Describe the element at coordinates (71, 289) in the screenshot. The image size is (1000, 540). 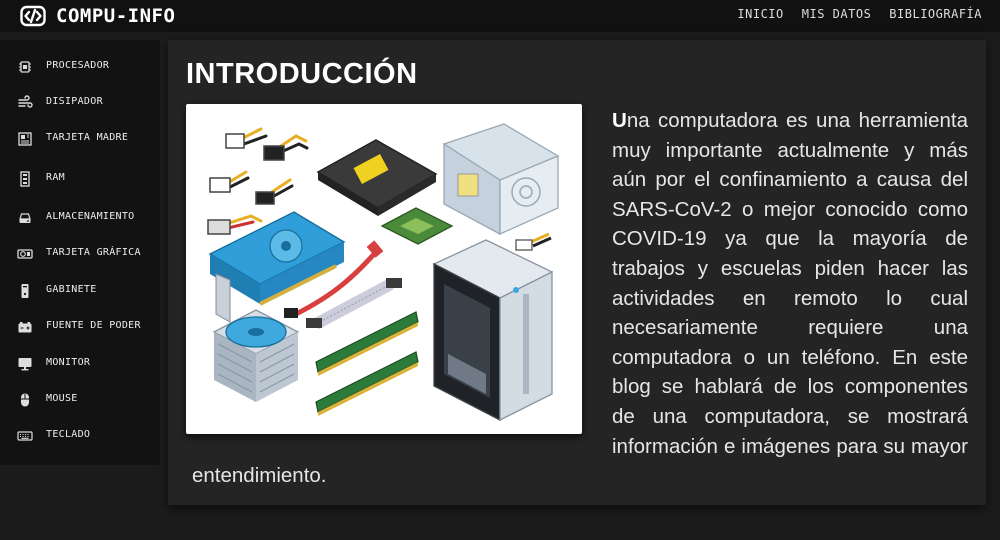
I see `sidebar-item-label: GABINETE` at that location.